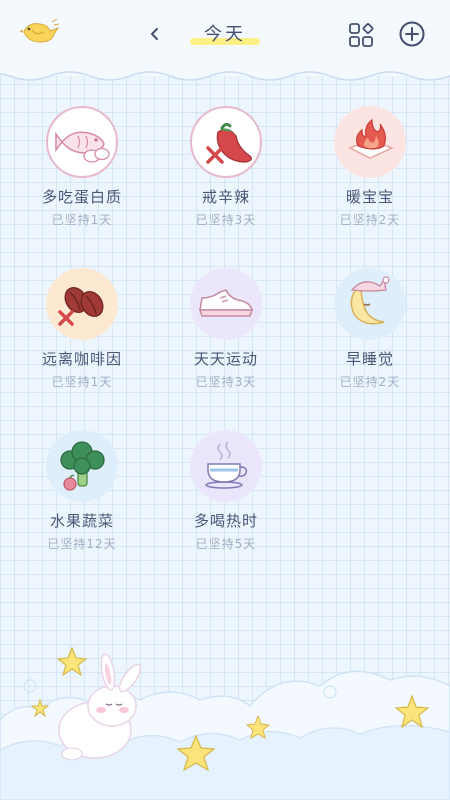  Describe the element at coordinates (81, 359) in the screenshot. I see `habit-name: 远离咖啡因` at that location.